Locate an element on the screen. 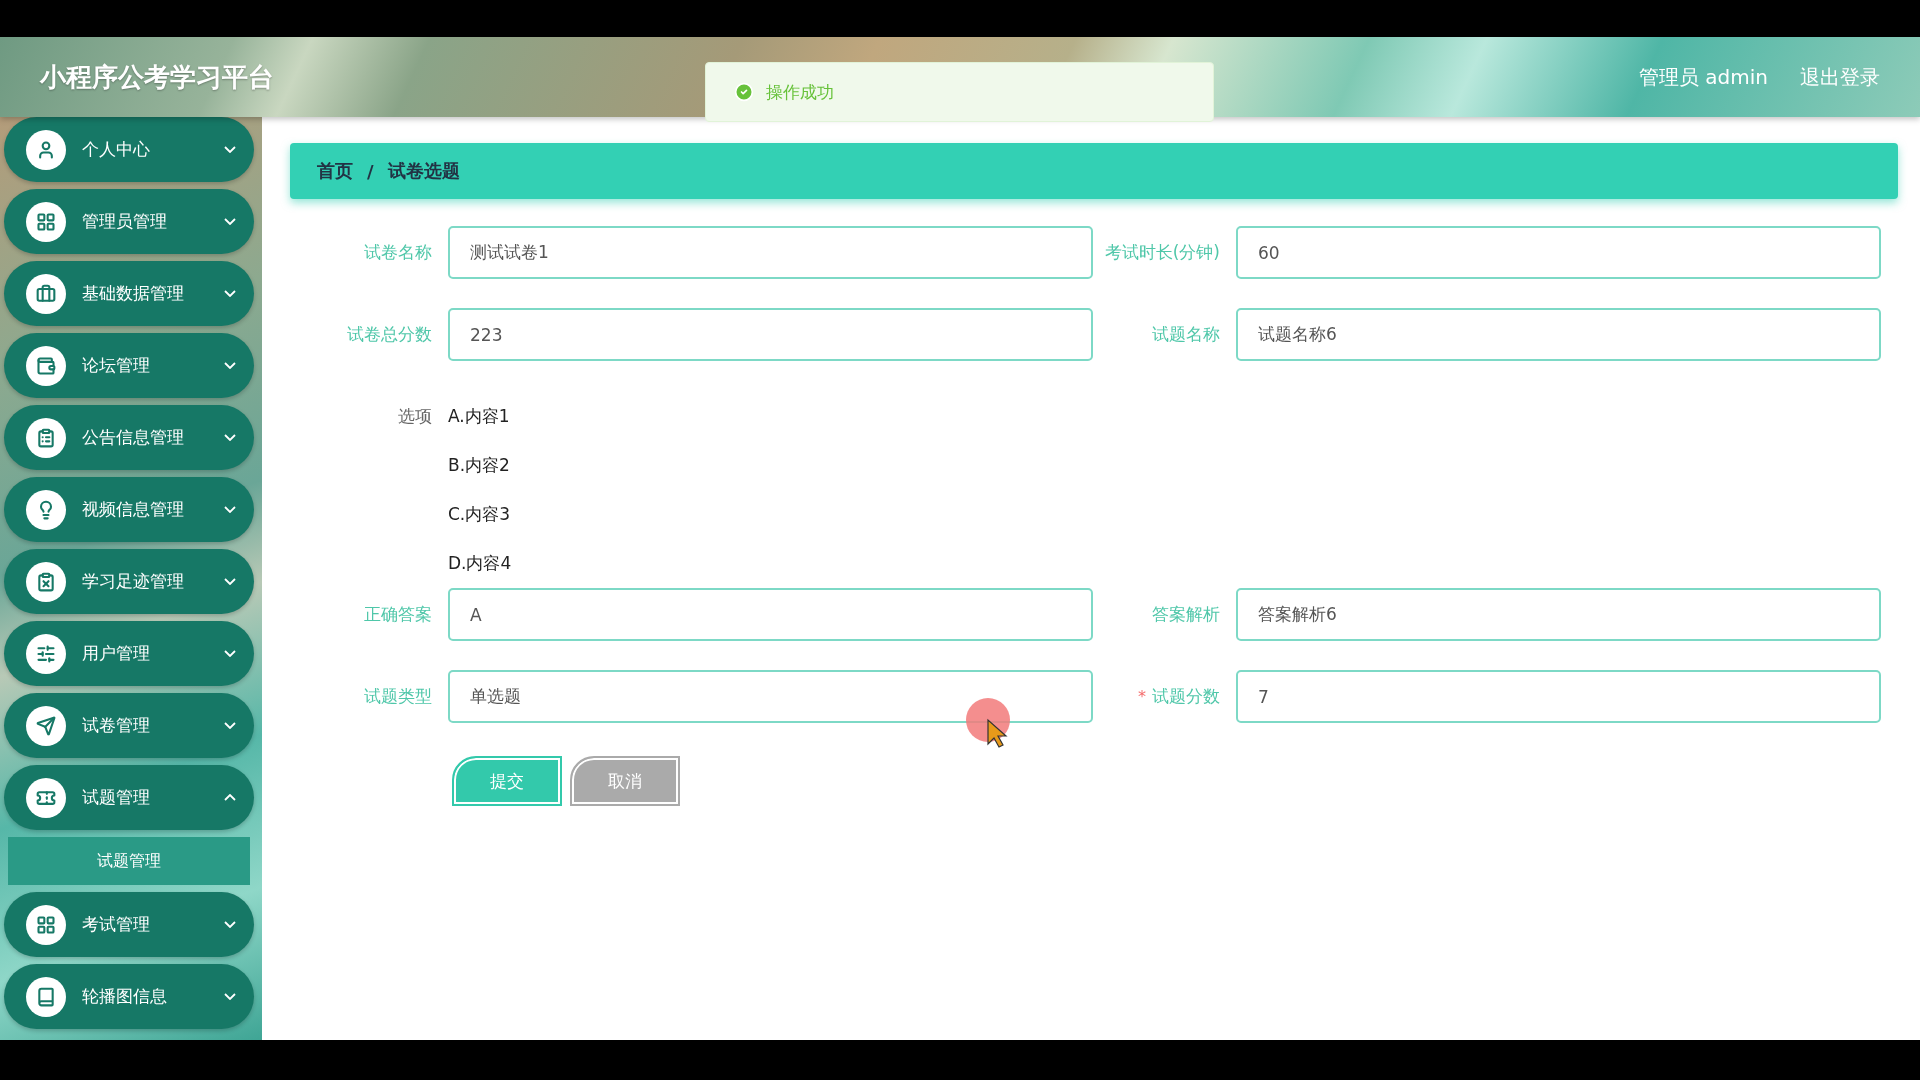  option-text: D.内容4 is located at coordinates (480, 563).